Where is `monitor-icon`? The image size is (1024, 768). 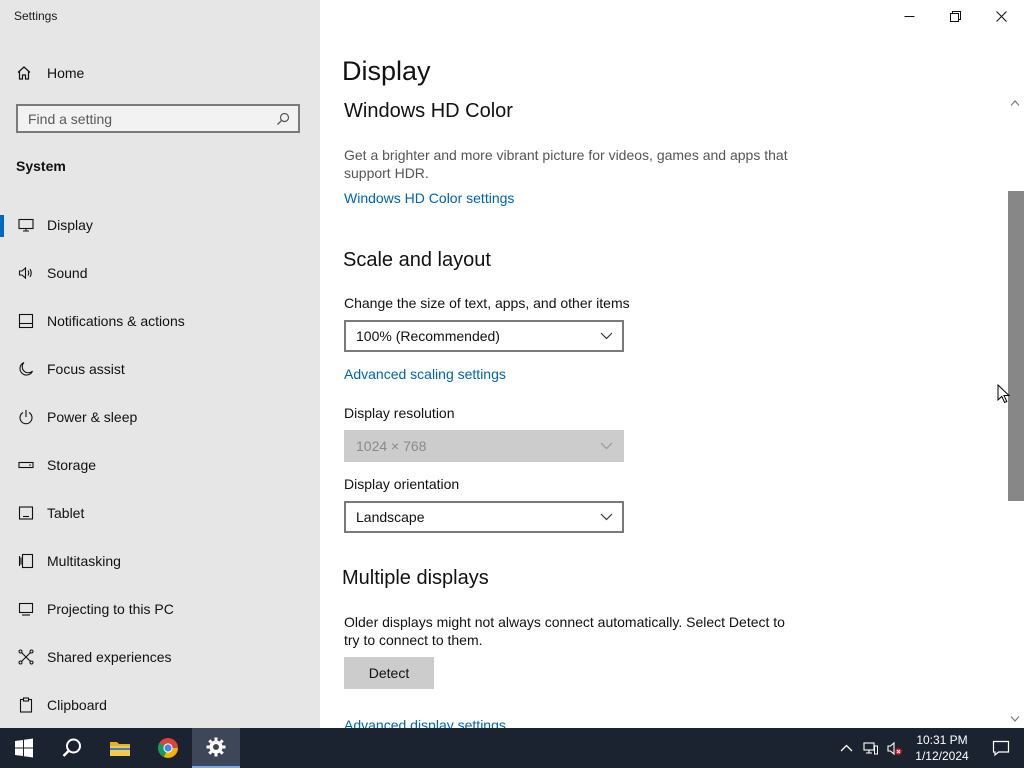 monitor-icon is located at coordinates (26, 225).